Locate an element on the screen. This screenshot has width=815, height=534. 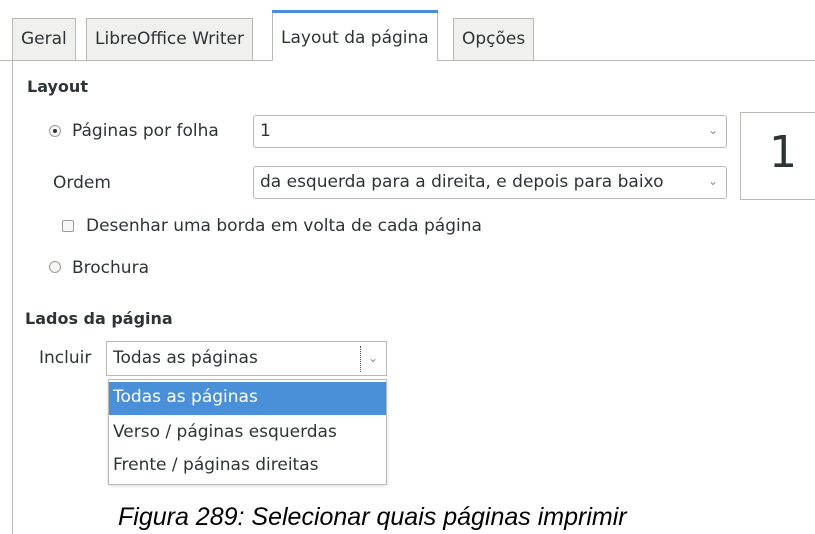
option-verso-paginas-esquerdas: Verso / páginas esquerdas is located at coordinates (247, 433).